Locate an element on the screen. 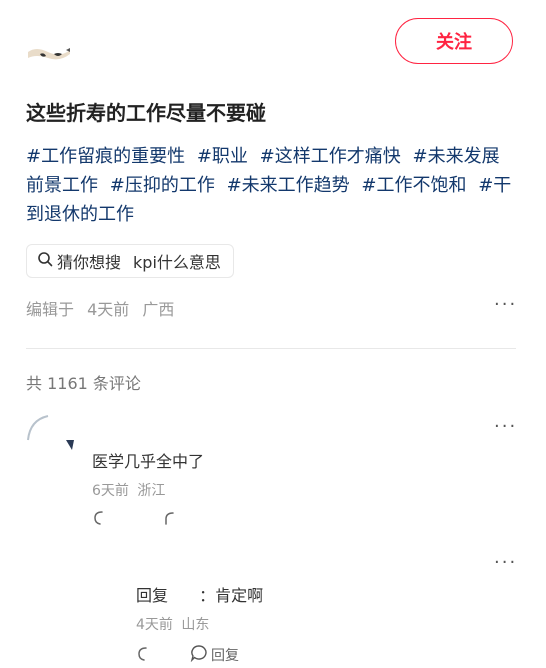  comment-time: 6天前 is located at coordinates (110, 491).